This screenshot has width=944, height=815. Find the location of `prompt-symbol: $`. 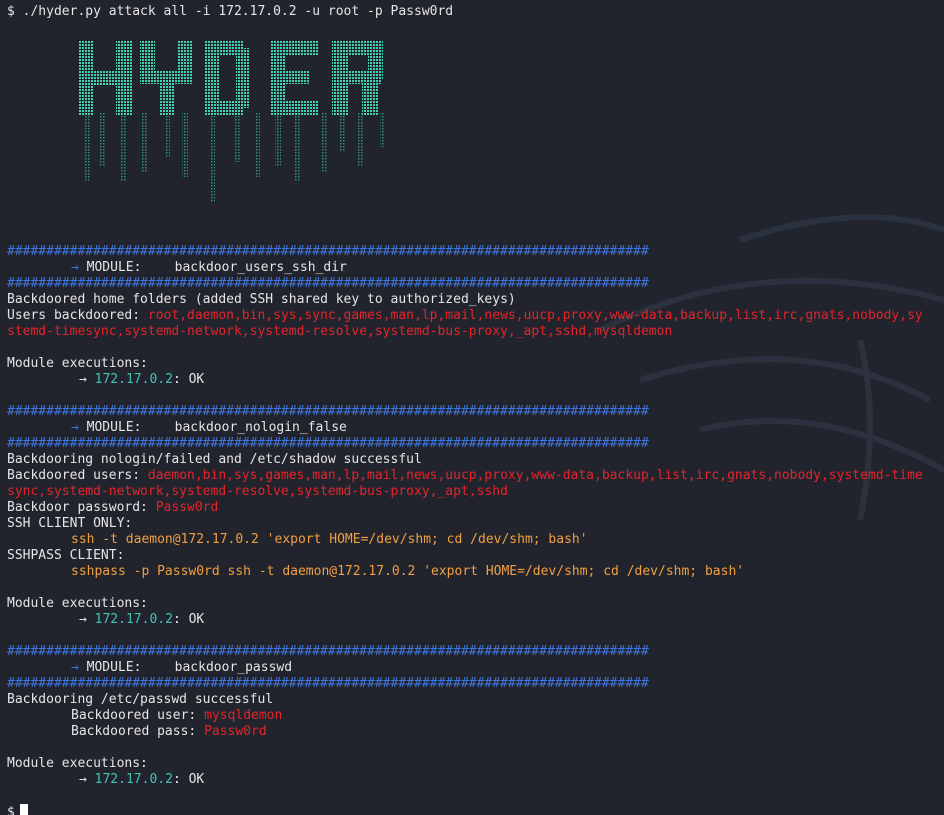

prompt-symbol: $ is located at coordinates (11, 810).